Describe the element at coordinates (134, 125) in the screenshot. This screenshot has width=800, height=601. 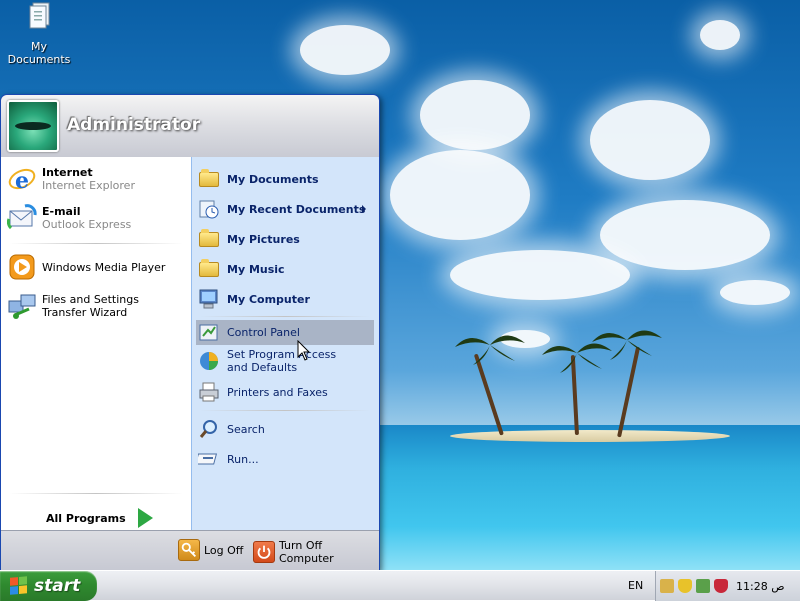
I see `username: Administrator` at that location.